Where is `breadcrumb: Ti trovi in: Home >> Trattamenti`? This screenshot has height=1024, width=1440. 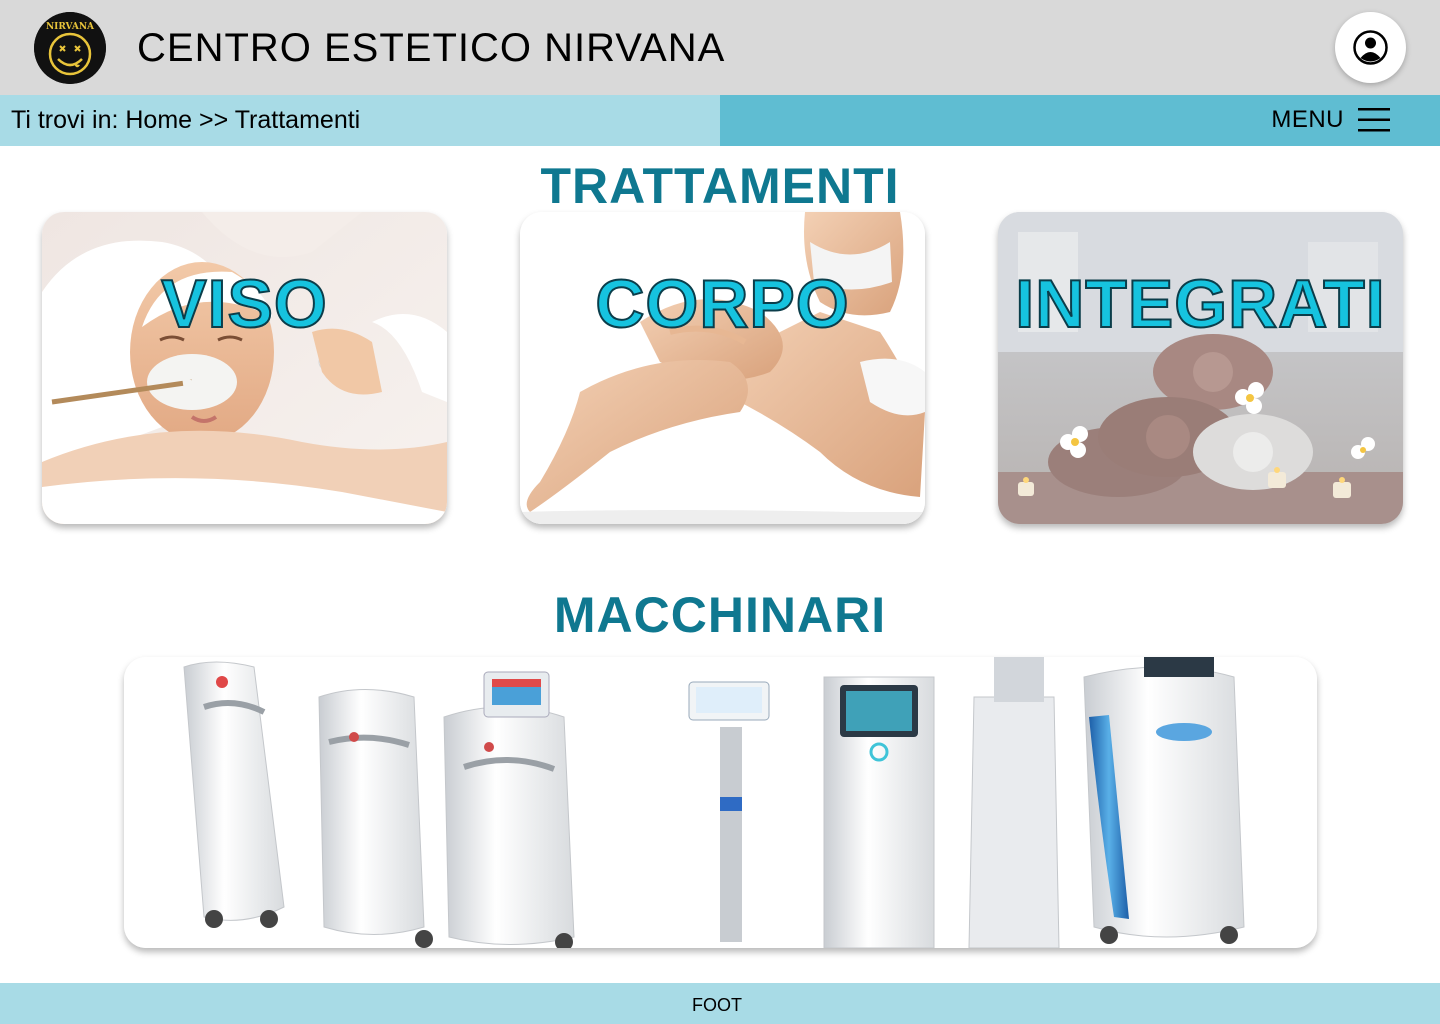
breadcrumb: Ti trovi in: Home >> Trattamenti is located at coordinates (185, 120).